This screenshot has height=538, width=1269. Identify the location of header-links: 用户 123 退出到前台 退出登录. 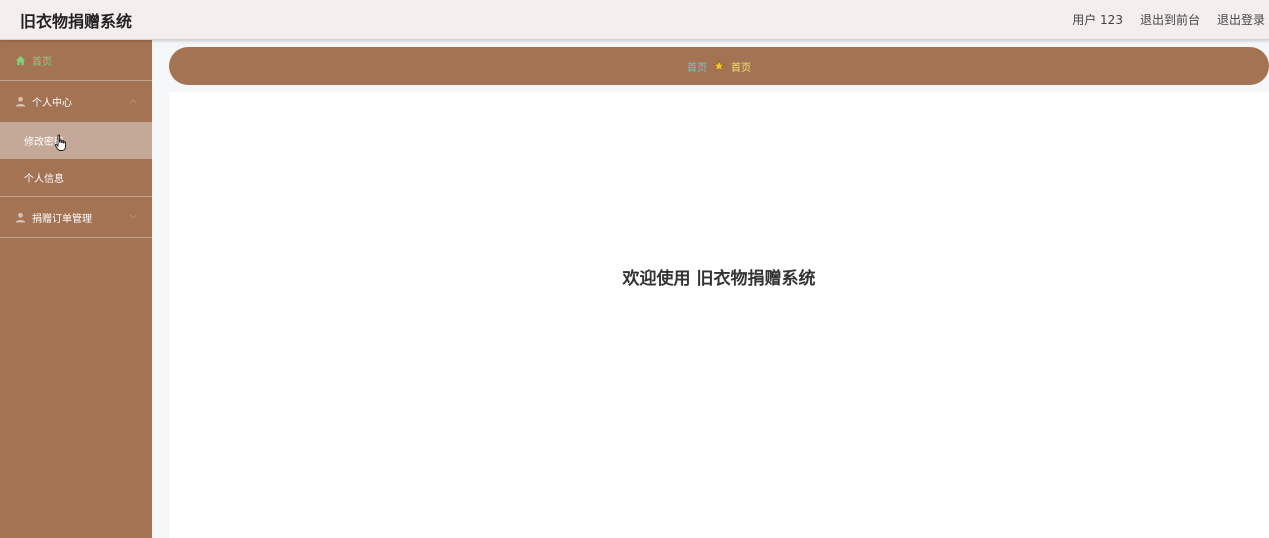
(1168, 19).